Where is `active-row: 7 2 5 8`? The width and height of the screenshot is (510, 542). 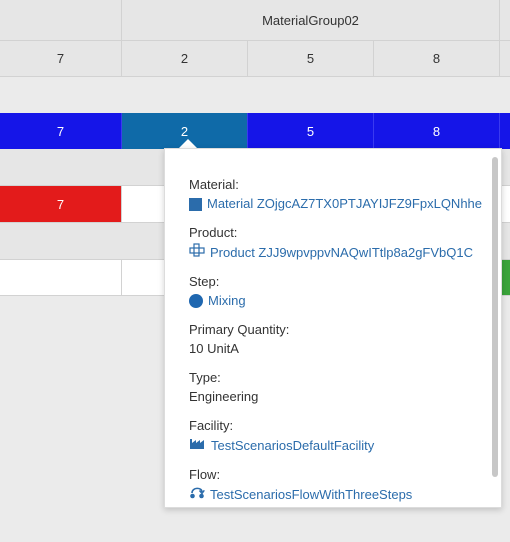
active-row: 7 2 5 8 is located at coordinates (255, 131).